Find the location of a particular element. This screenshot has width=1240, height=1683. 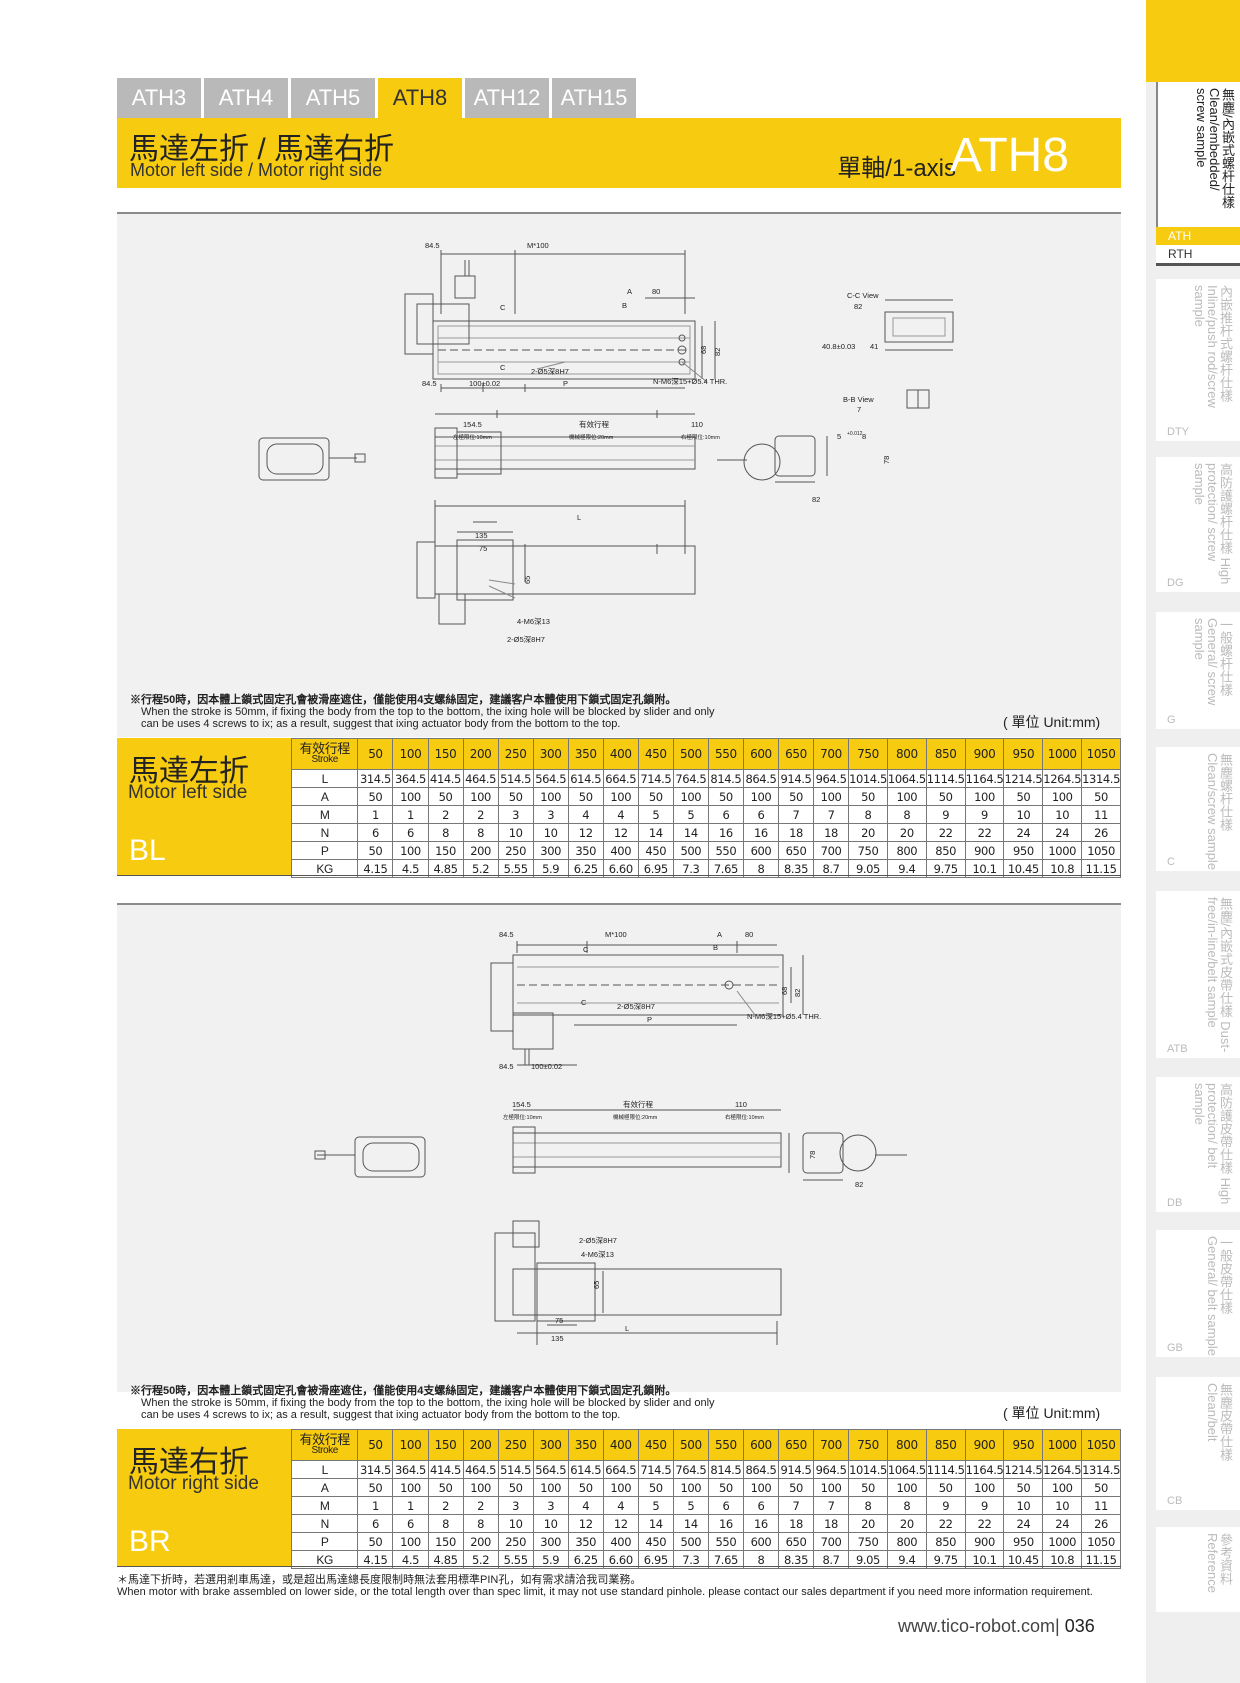

stroke-value: 150 is located at coordinates (445, 754).